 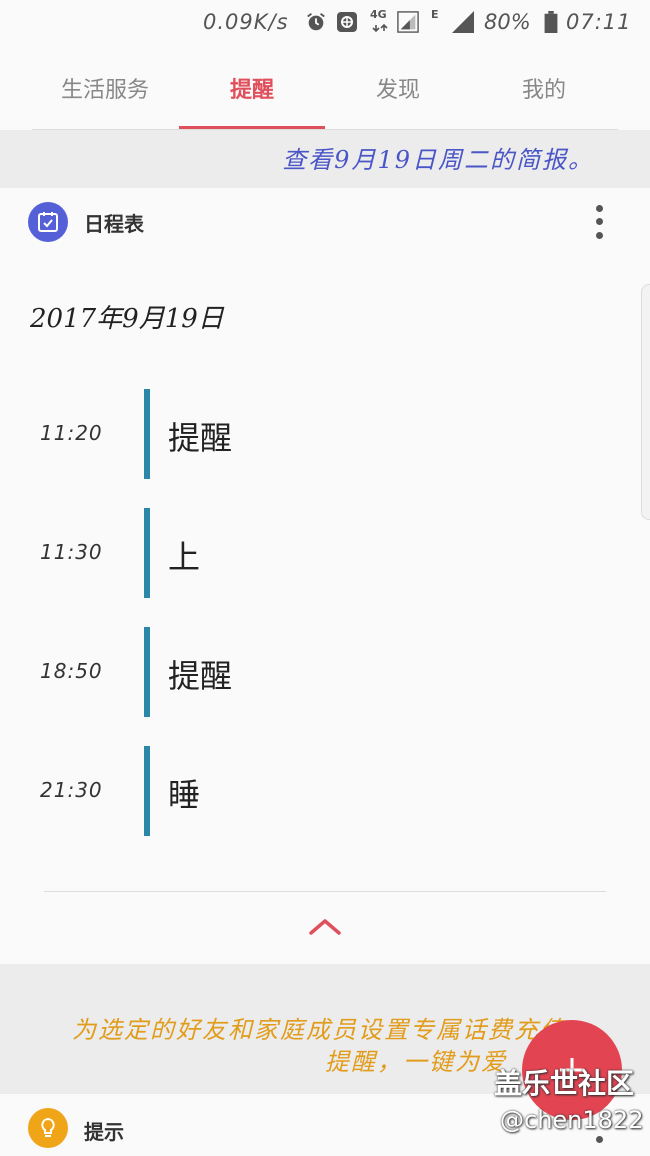 What do you see at coordinates (246, 22) in the screenshot?
I see `network-speed: 0.09K/s` at bounding box center [246, 22].